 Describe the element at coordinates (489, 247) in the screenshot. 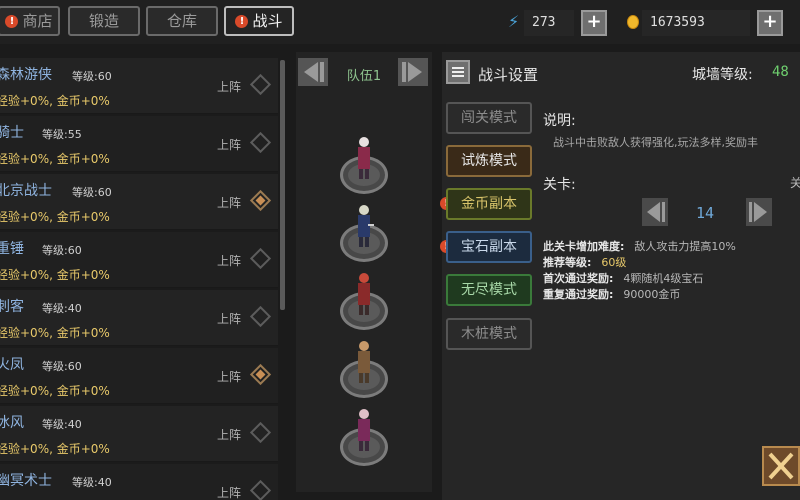

I see `mode-gem-dungeon-button: 宝石副本` at that location.